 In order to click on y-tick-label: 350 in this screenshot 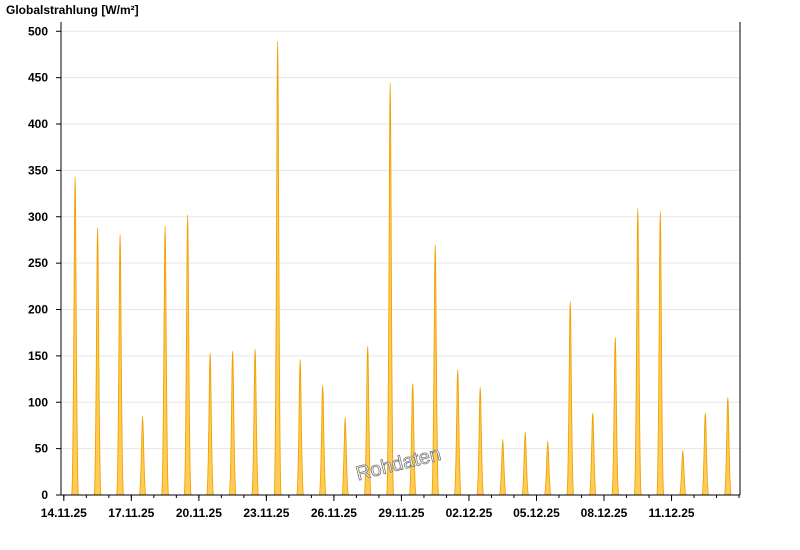, I will do `click(38, 170)`.